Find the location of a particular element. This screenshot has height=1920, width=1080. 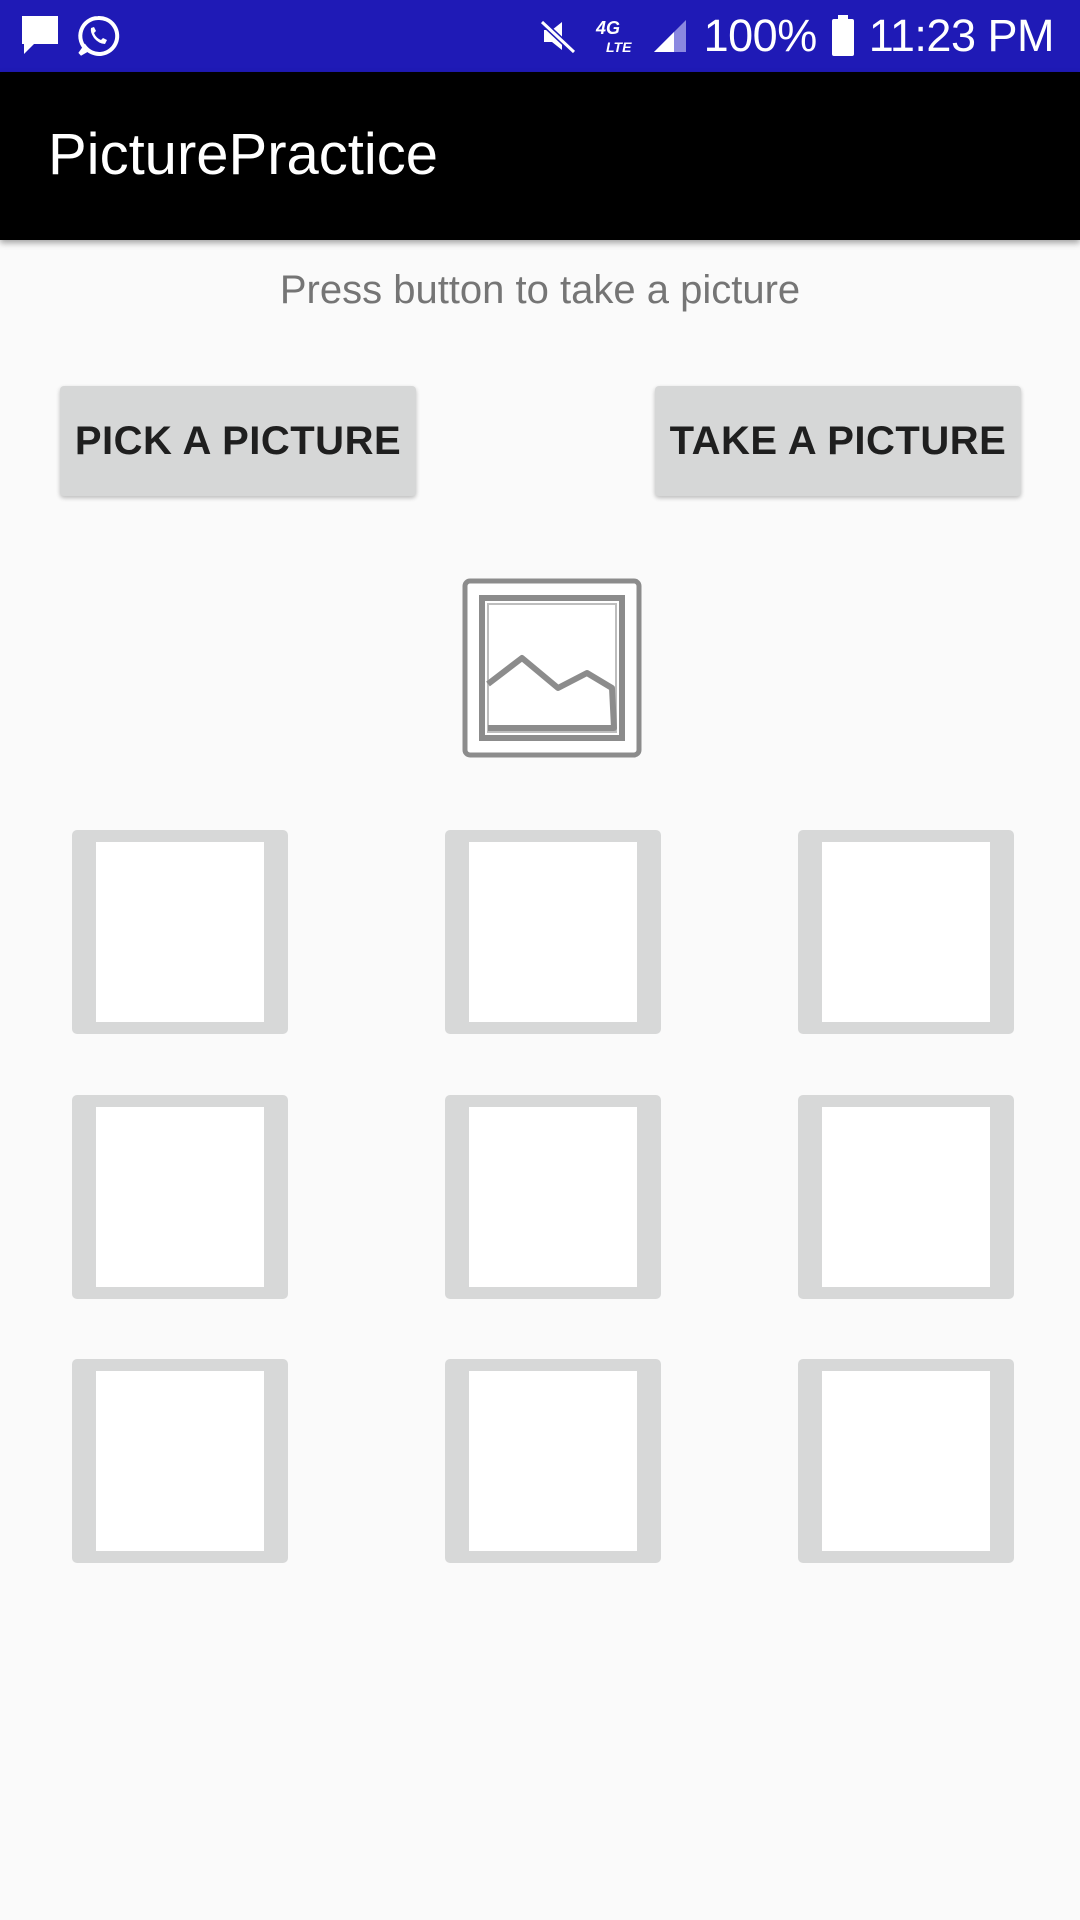

mute-icon is located at coordinates (557, 37).